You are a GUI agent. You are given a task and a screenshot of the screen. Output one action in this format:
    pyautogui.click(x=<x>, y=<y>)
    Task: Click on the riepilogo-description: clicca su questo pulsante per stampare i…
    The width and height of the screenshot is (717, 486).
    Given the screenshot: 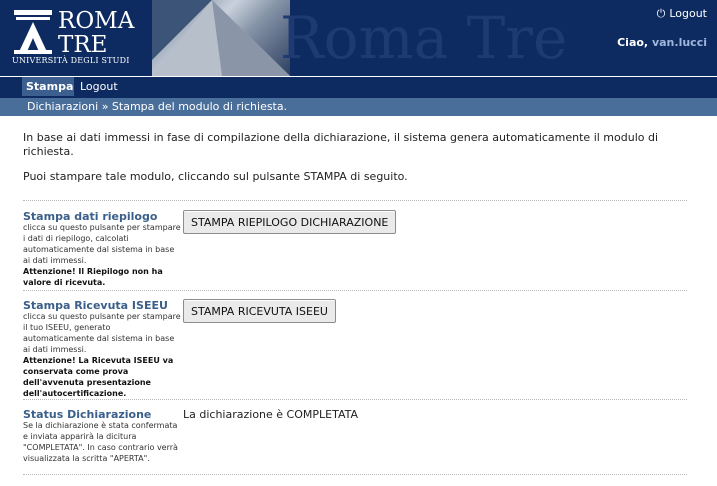 What is the action you would take?
    pyautogui.click(x=102, y=255)
    